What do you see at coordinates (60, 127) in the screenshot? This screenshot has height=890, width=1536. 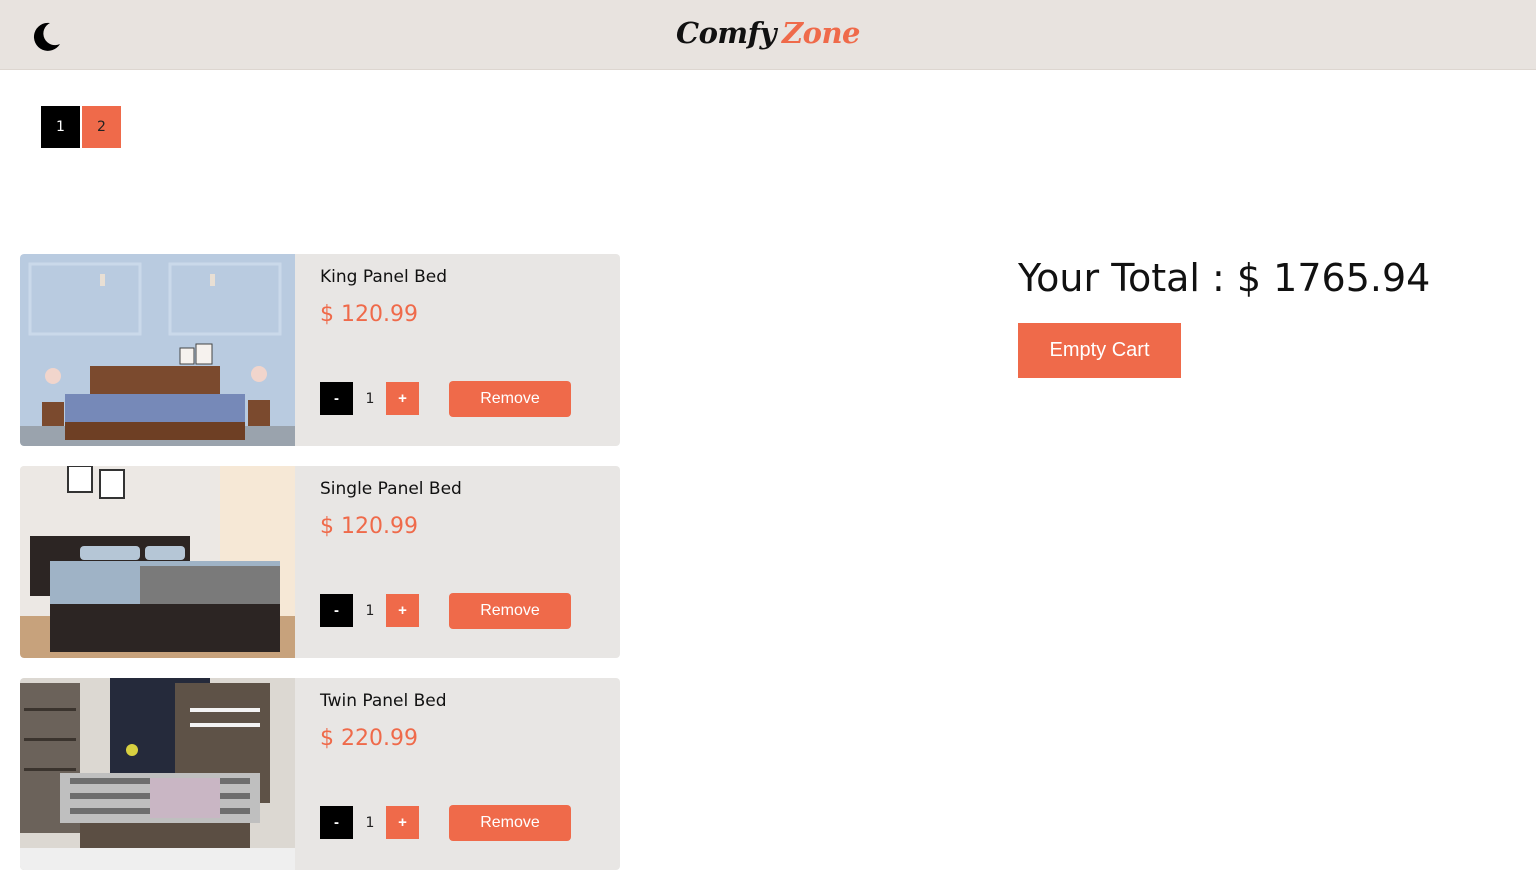 I see `page-button-1: 1` at bounding box center [60, 127].